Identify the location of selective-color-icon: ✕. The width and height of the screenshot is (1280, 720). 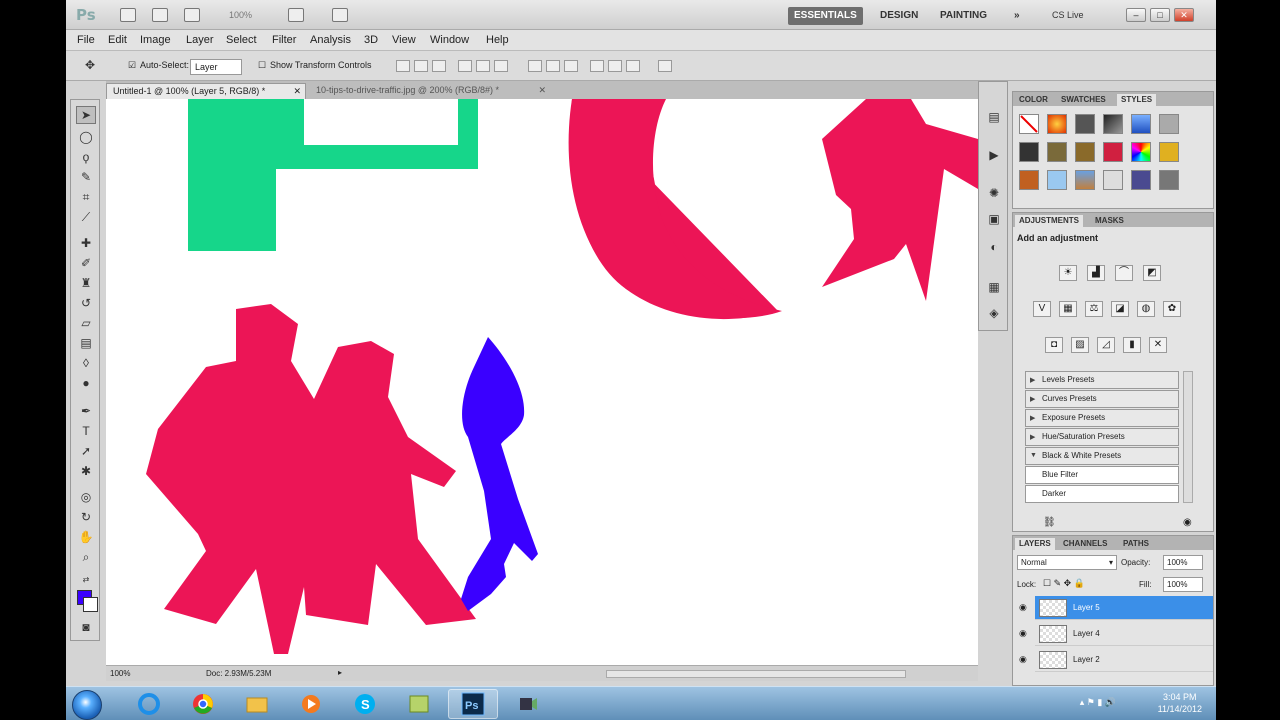
(1158, 345).